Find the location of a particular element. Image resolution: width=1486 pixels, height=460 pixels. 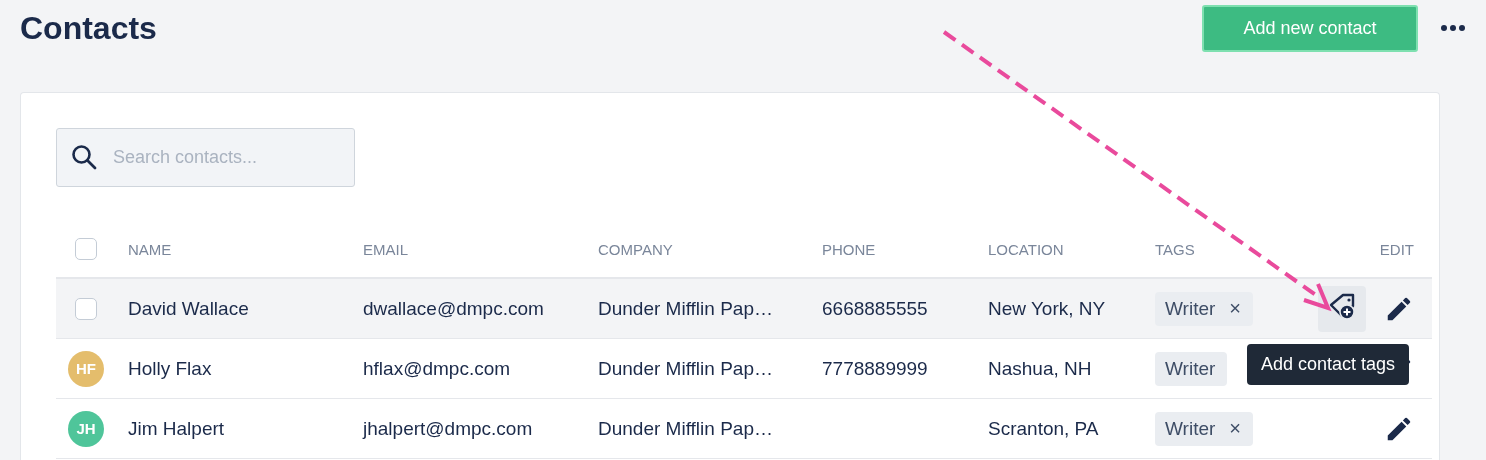

select-all-checkbox is located at coordinates (86, 249).